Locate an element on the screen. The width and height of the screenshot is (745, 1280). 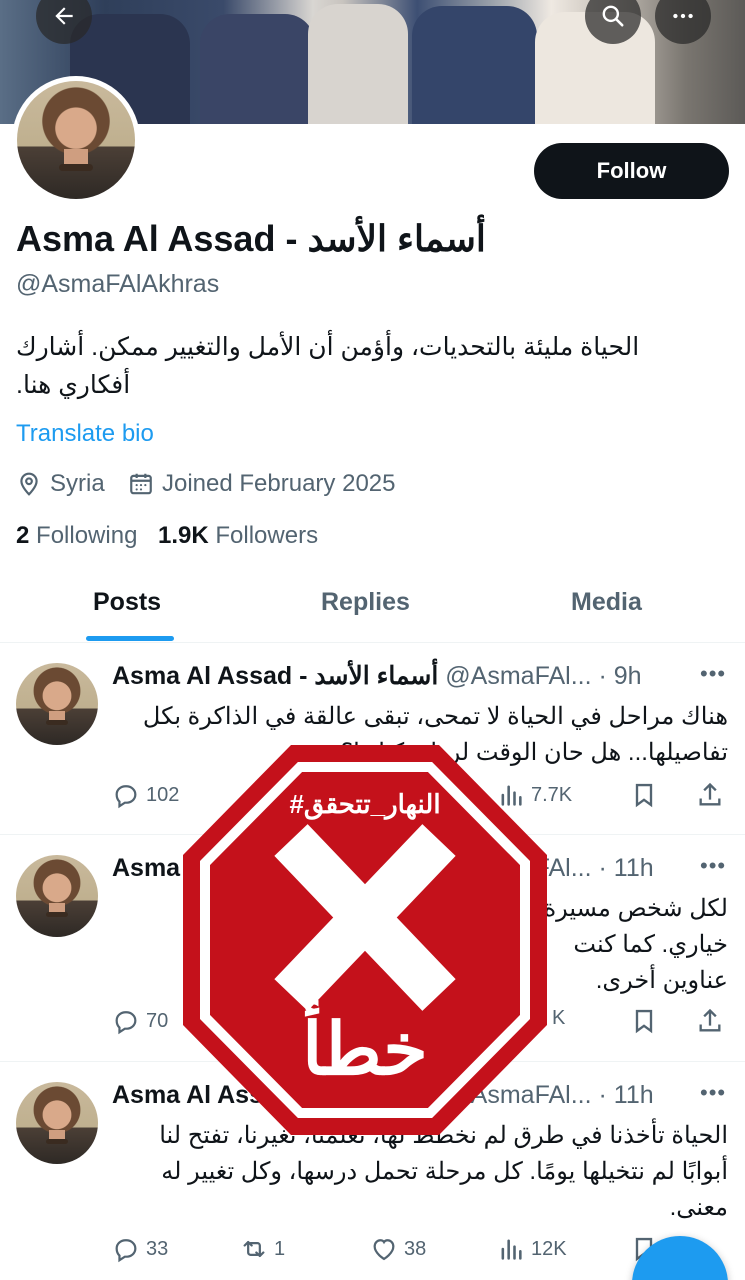
post-time: · 9h is located at coordinates (620, 676).